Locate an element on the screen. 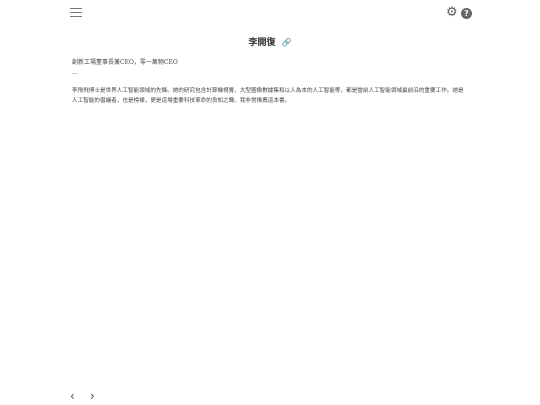  article-subtitle: 創新工場董事長兼CEO，零一萬物CEO is located at coordinates (125, 62).